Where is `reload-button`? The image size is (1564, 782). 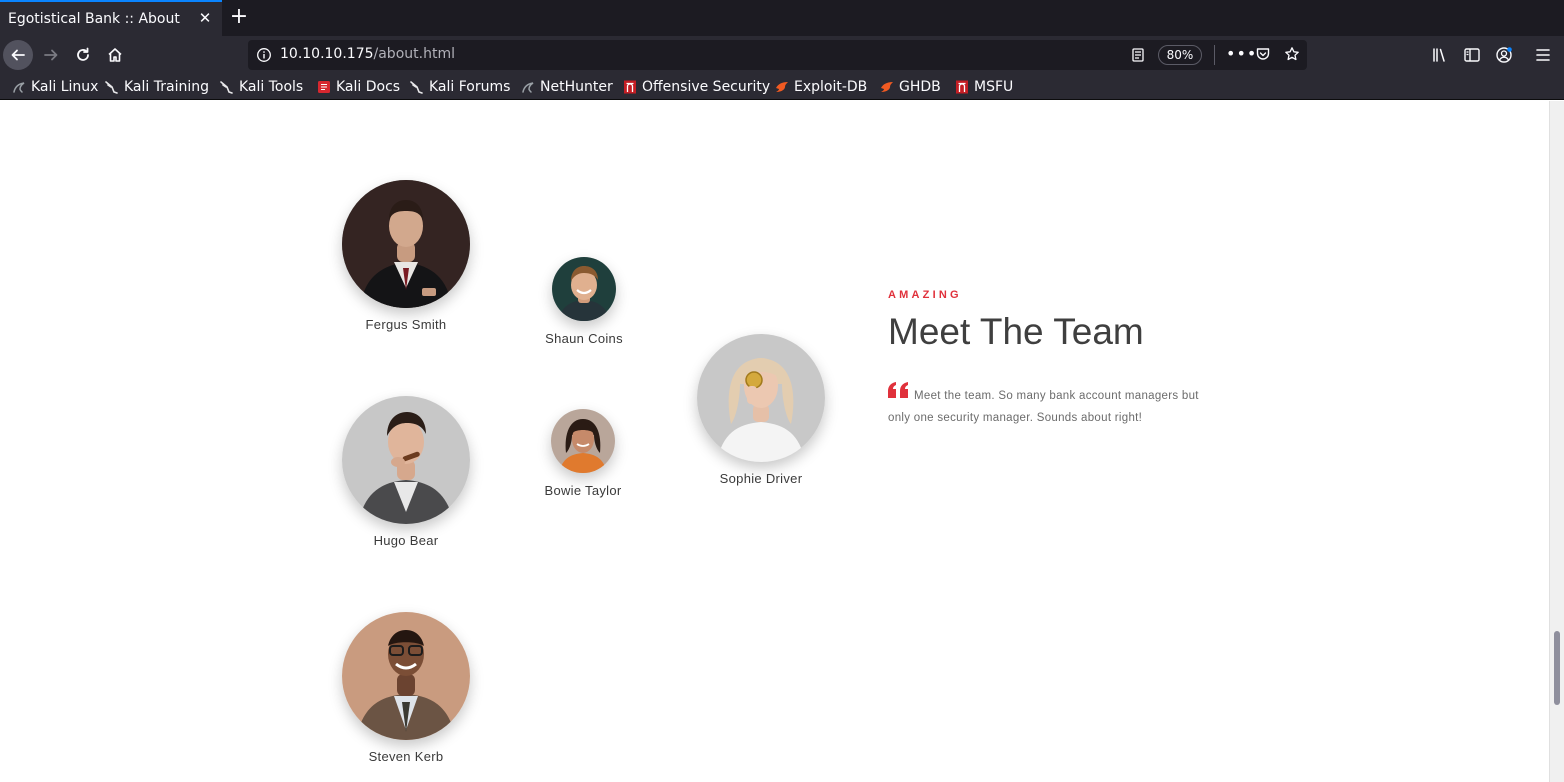 reload-button is located at coordinates (83, 55).